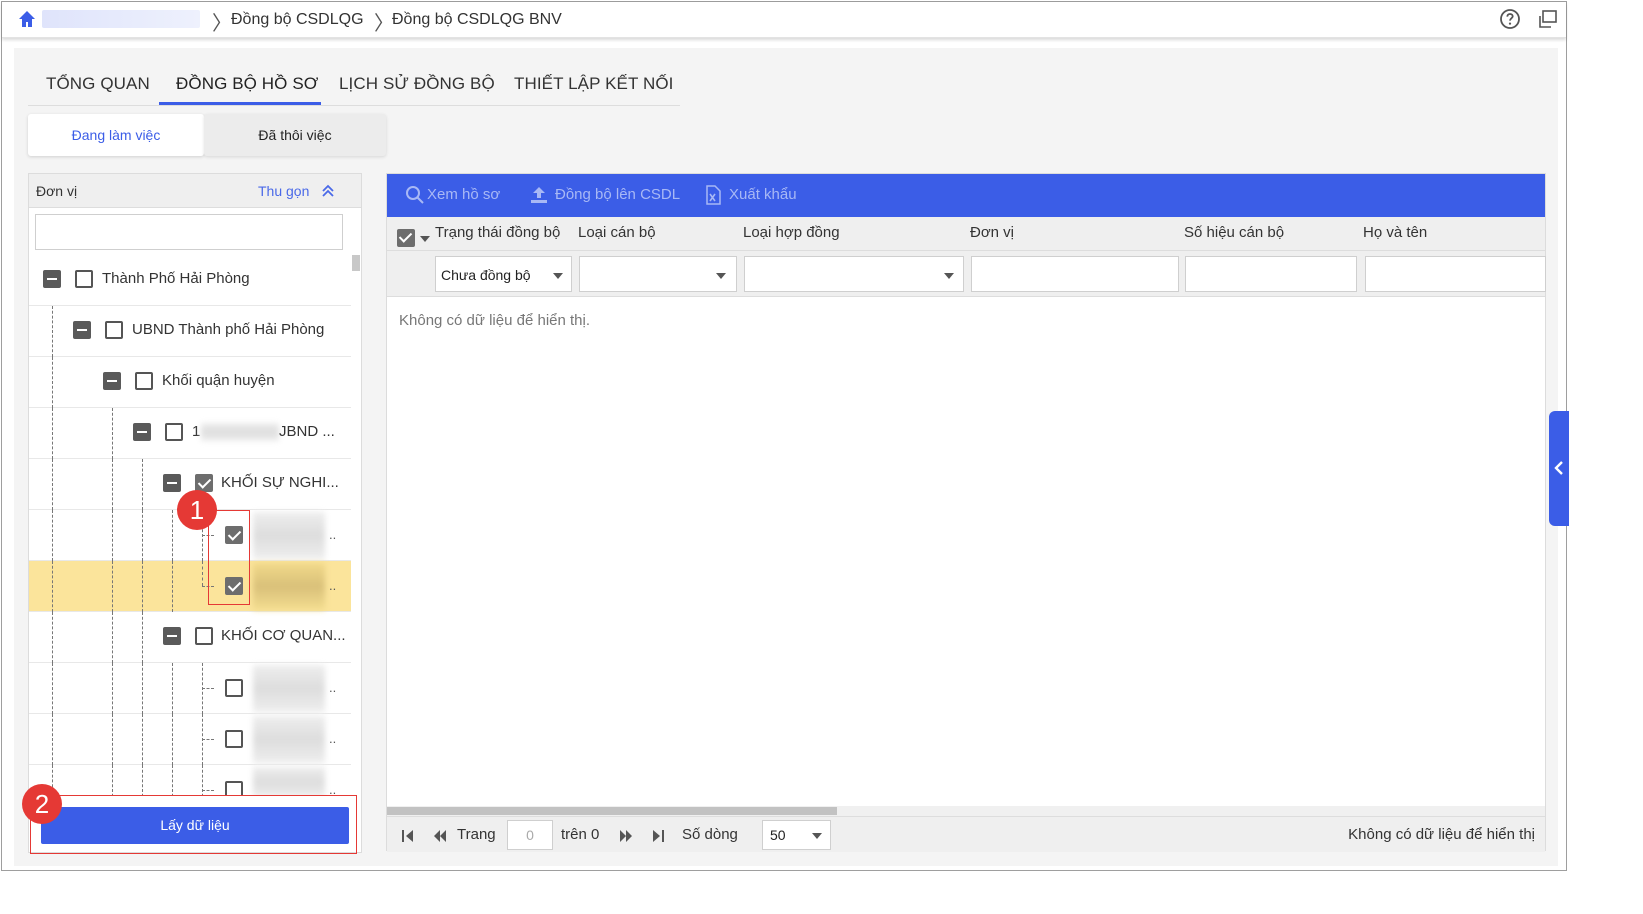 Image resolution: width=1643 pixels, height=914 pixels. Describe the element at coordinates (791, 232) in the screenshot. I see `column-header: Loại hợp đồng` at that location.